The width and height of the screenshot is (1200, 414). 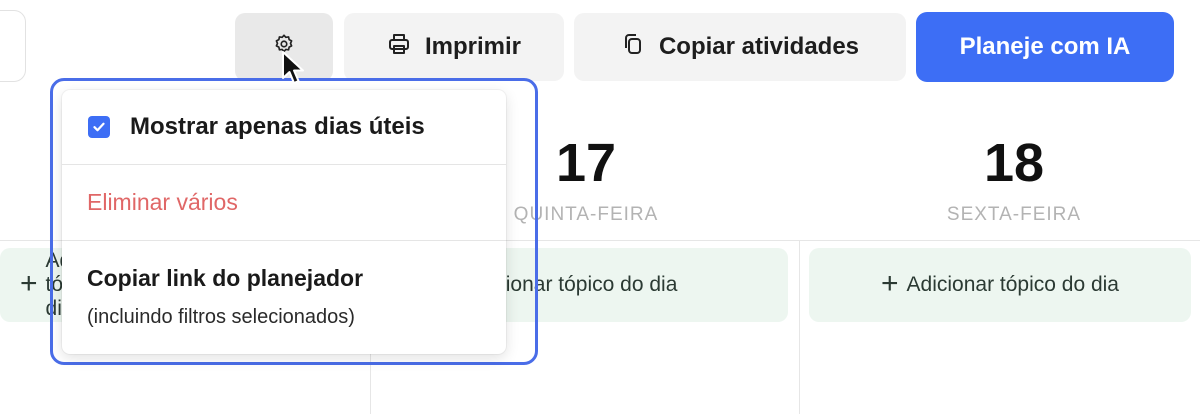 I want to click on plan-with-ai-label: Planeje com IA, so click(x=1045, y=46).